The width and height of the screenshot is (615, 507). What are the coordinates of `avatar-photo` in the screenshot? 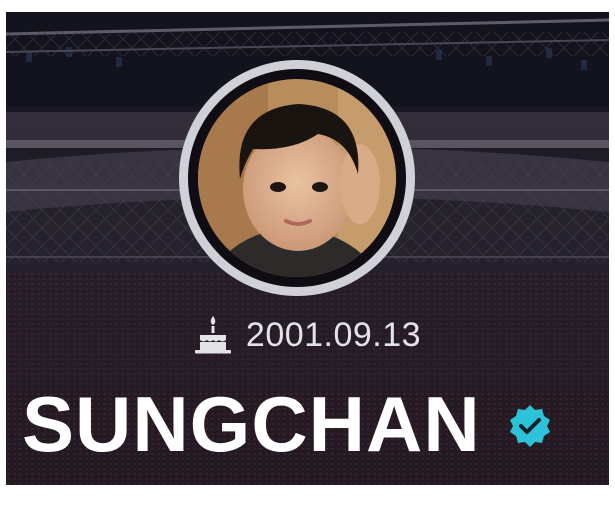 It's located at (297, 178).